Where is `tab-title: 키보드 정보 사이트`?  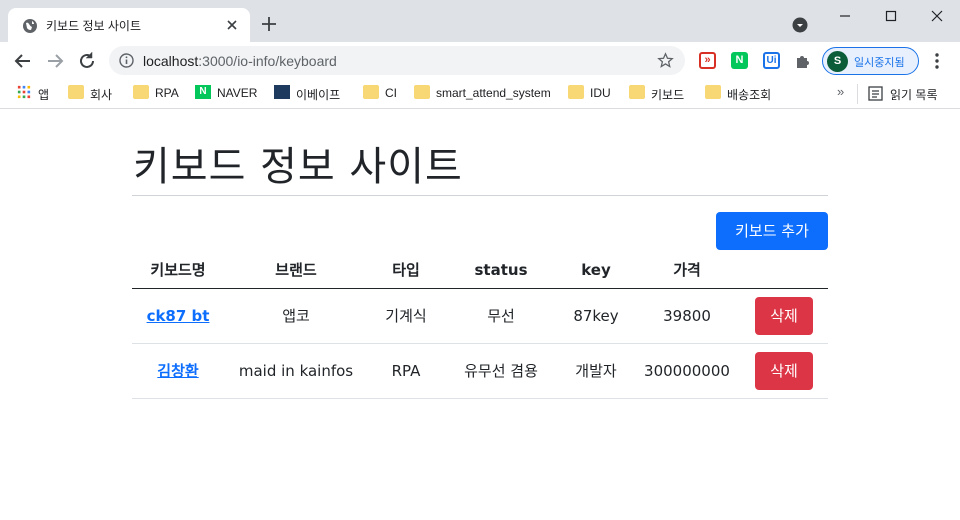 tab-title: 키보드 정보 사이트 is located at coordinates (93, 26).